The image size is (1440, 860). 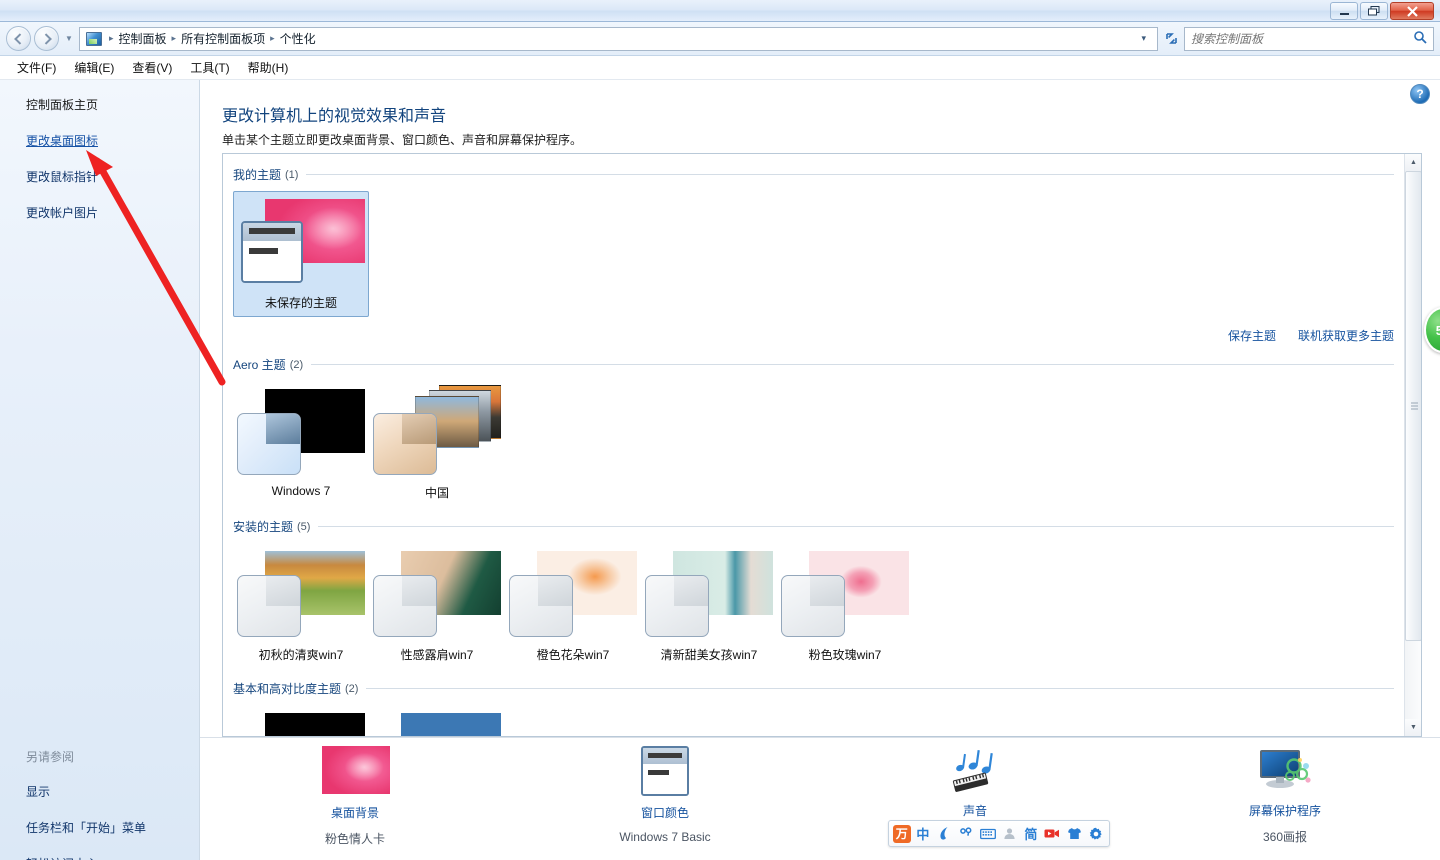 I want to click on theme-tile-shoulder: 性感露肩win7, so click(x=437, y=605).